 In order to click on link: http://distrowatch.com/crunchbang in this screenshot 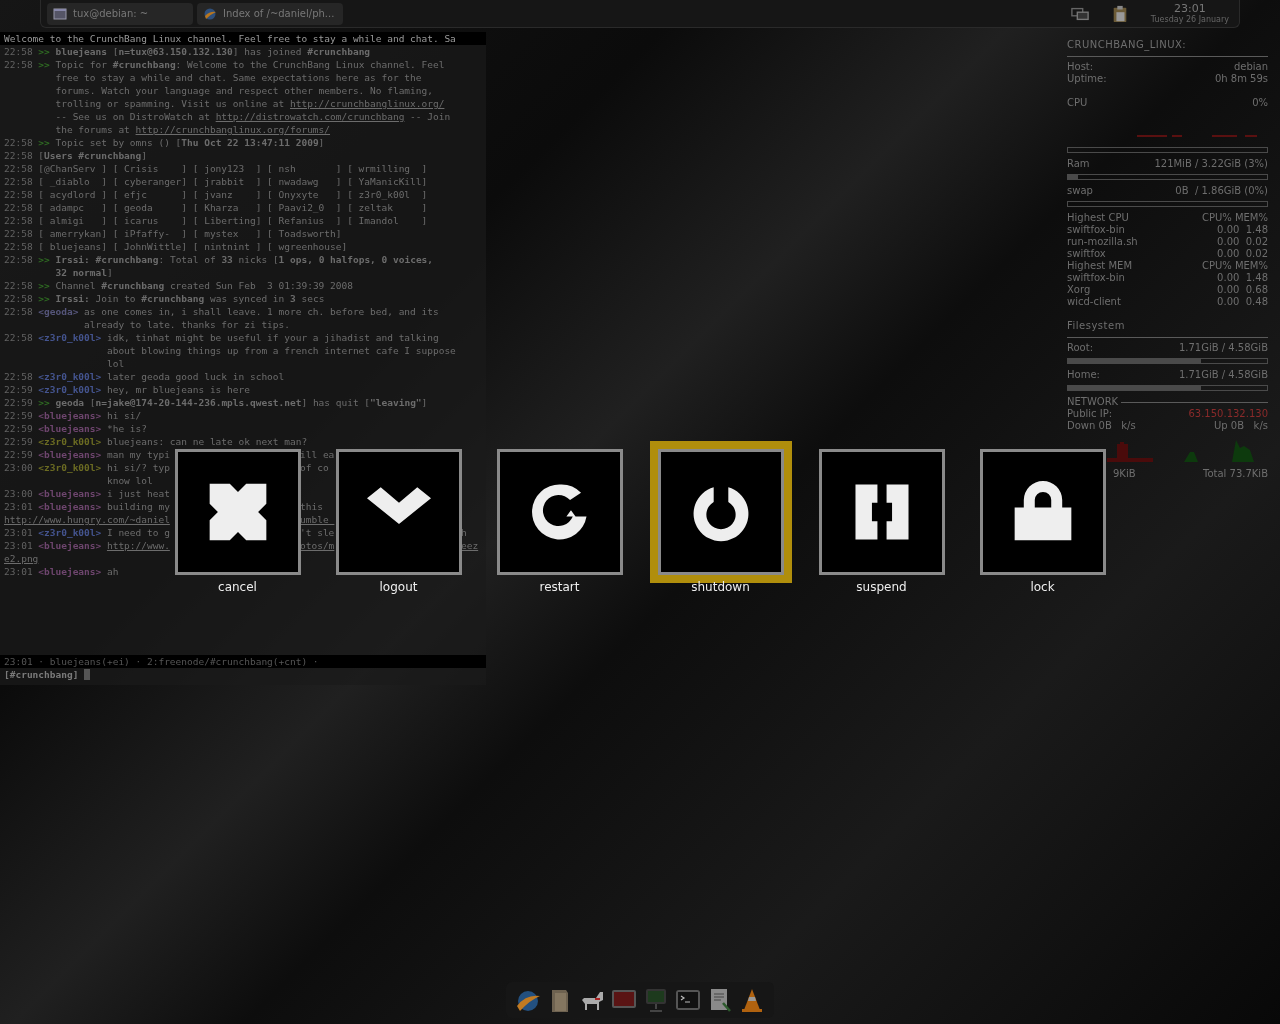, I will do `click(310, 116)`.